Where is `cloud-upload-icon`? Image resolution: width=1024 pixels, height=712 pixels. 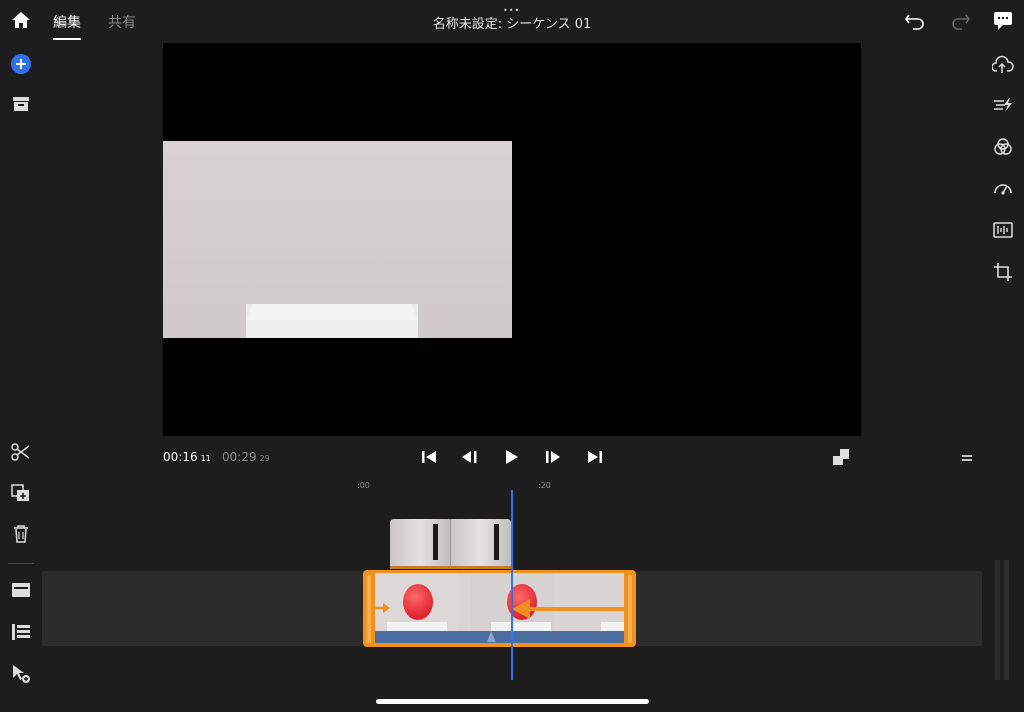 cloud-upload-icon is located at coordinates (1003, 65).